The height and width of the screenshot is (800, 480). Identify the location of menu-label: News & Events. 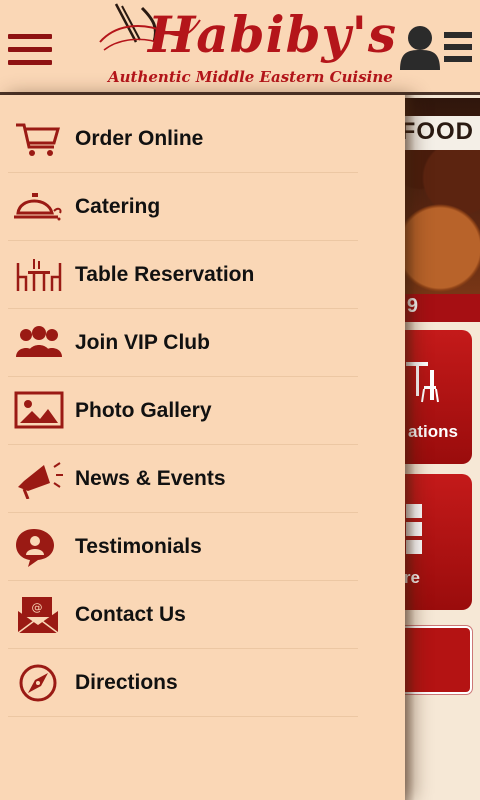
(150, 478).